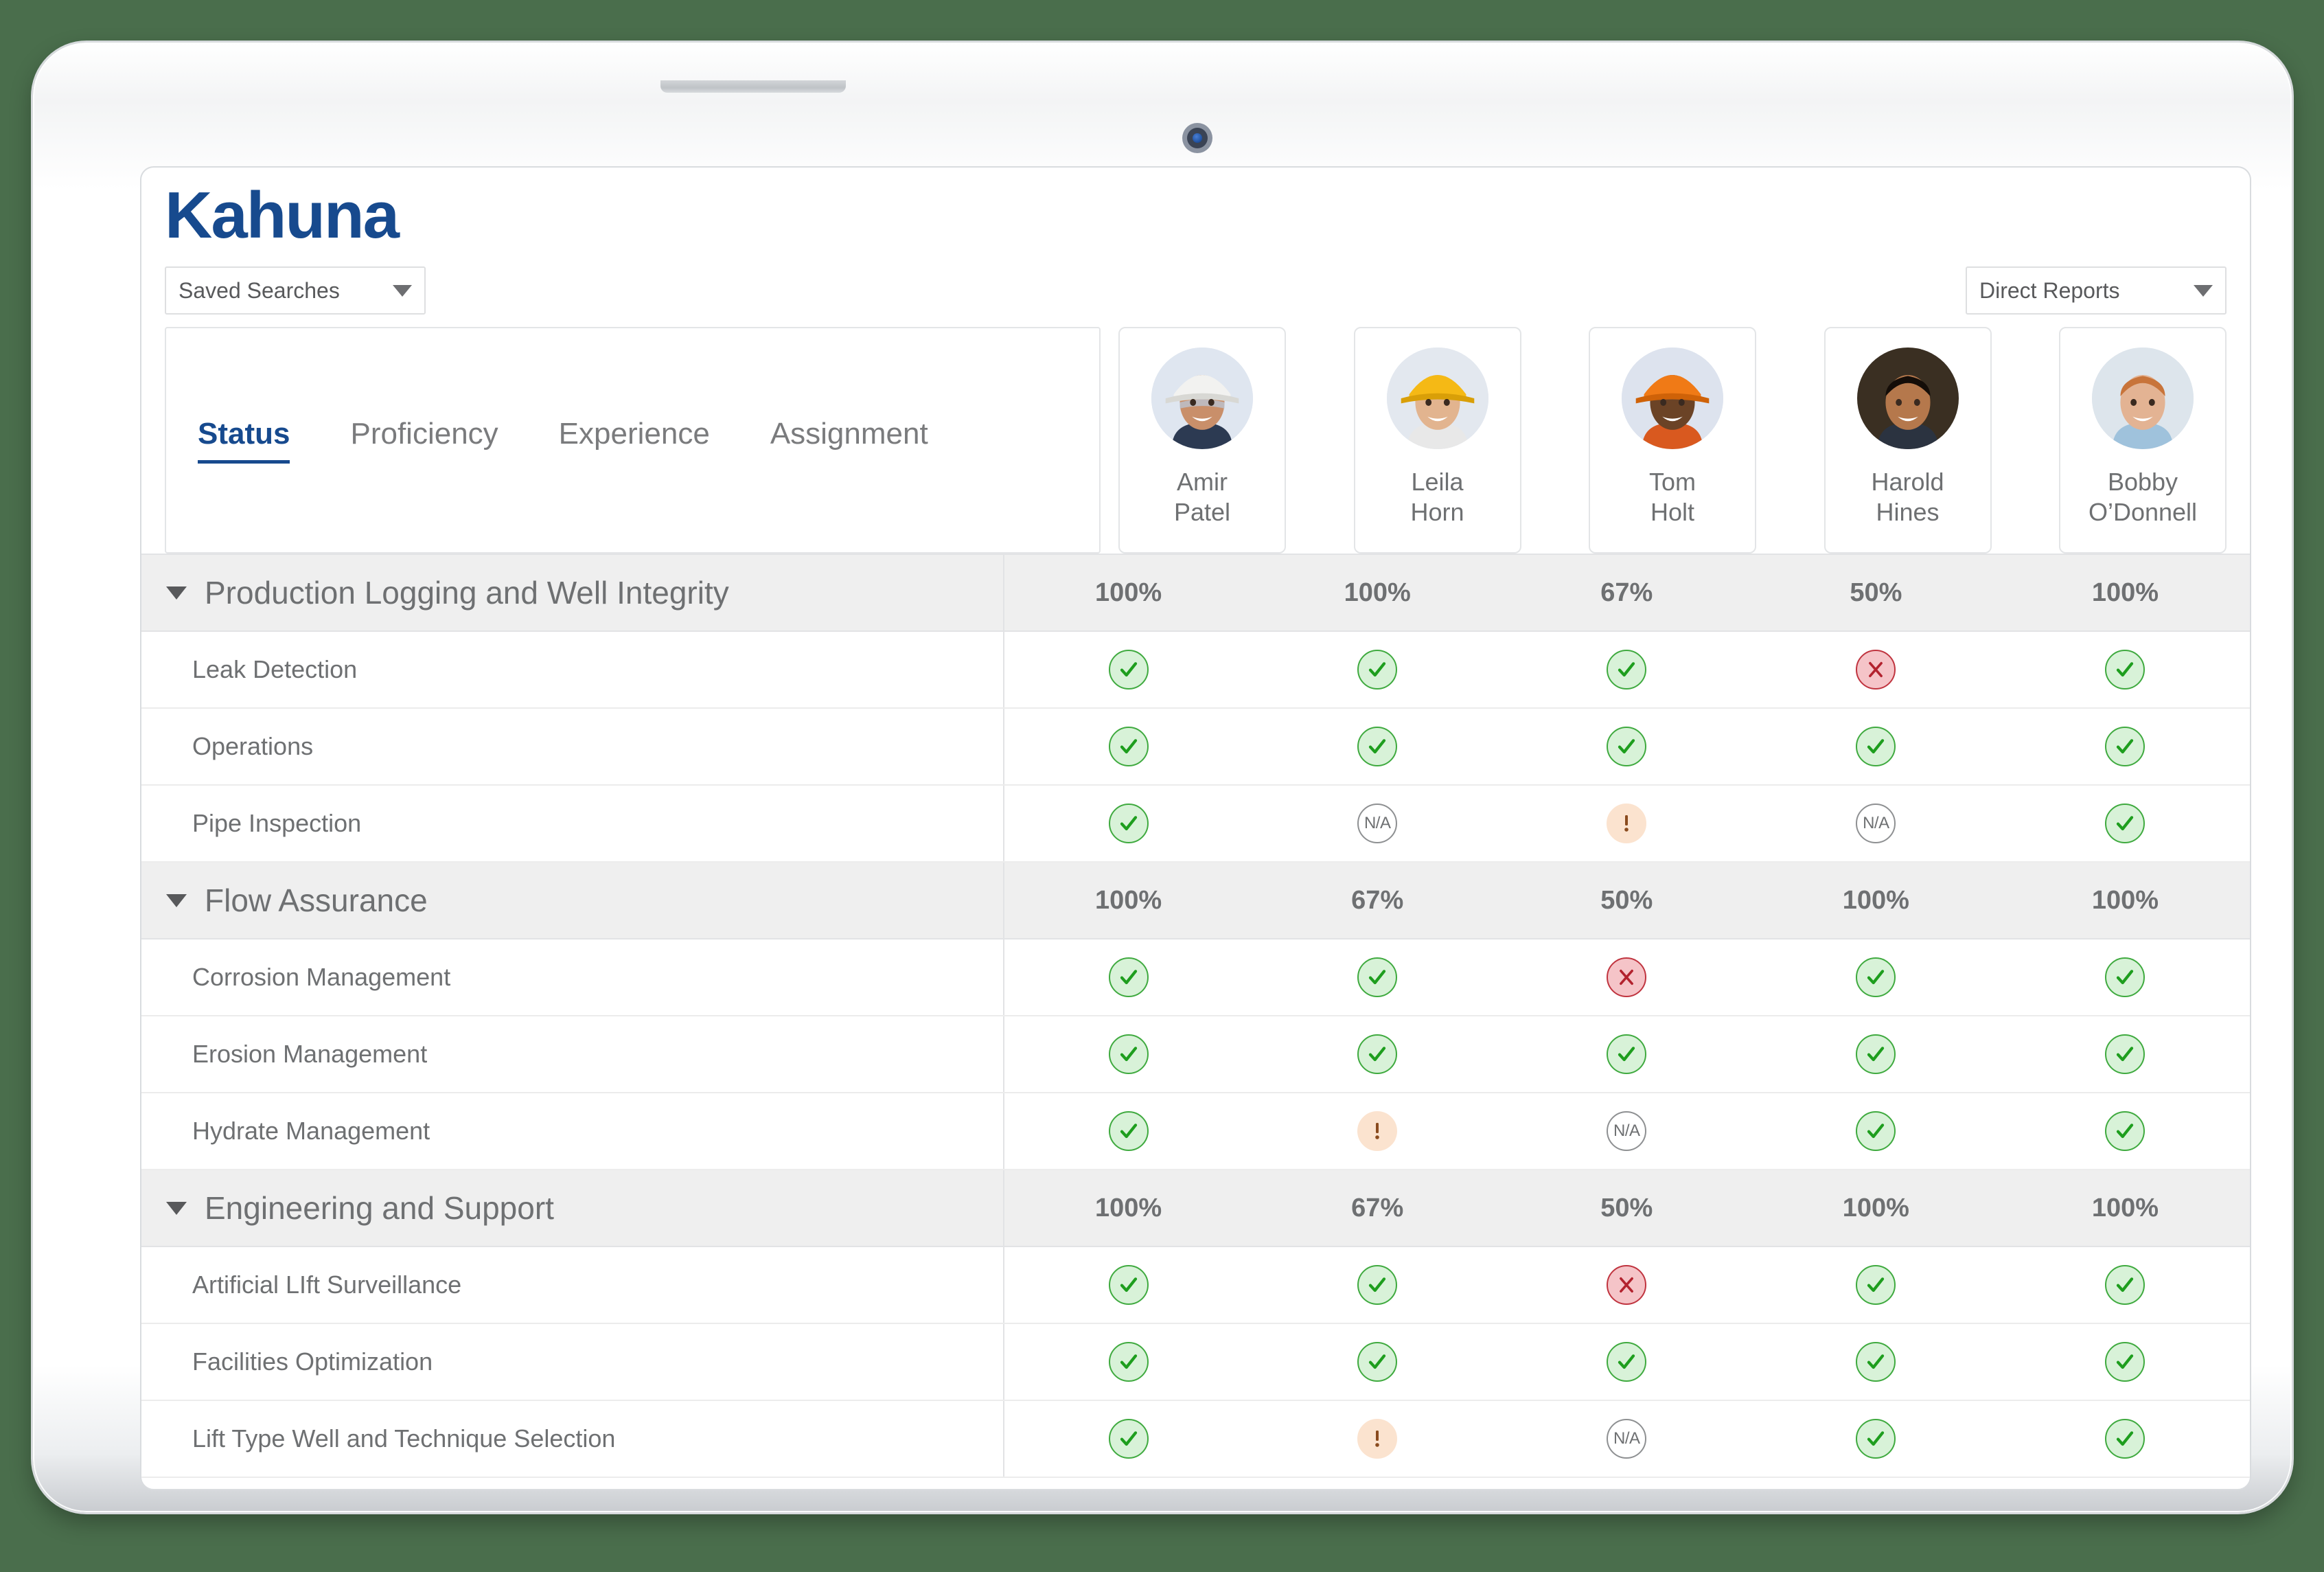  Describe the element at coordinates (1195, 900) in the screenshot. I see `group-header-row: Flow Assurance 100% 67% 50% 100% 100%` at that location.